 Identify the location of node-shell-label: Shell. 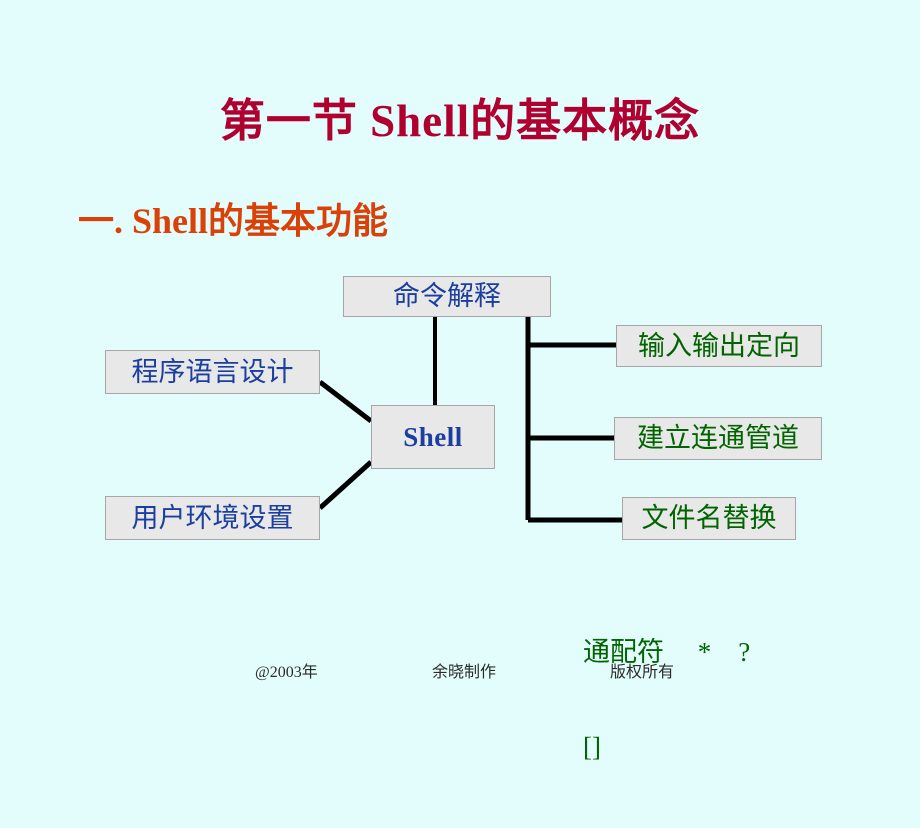
(433, 436).